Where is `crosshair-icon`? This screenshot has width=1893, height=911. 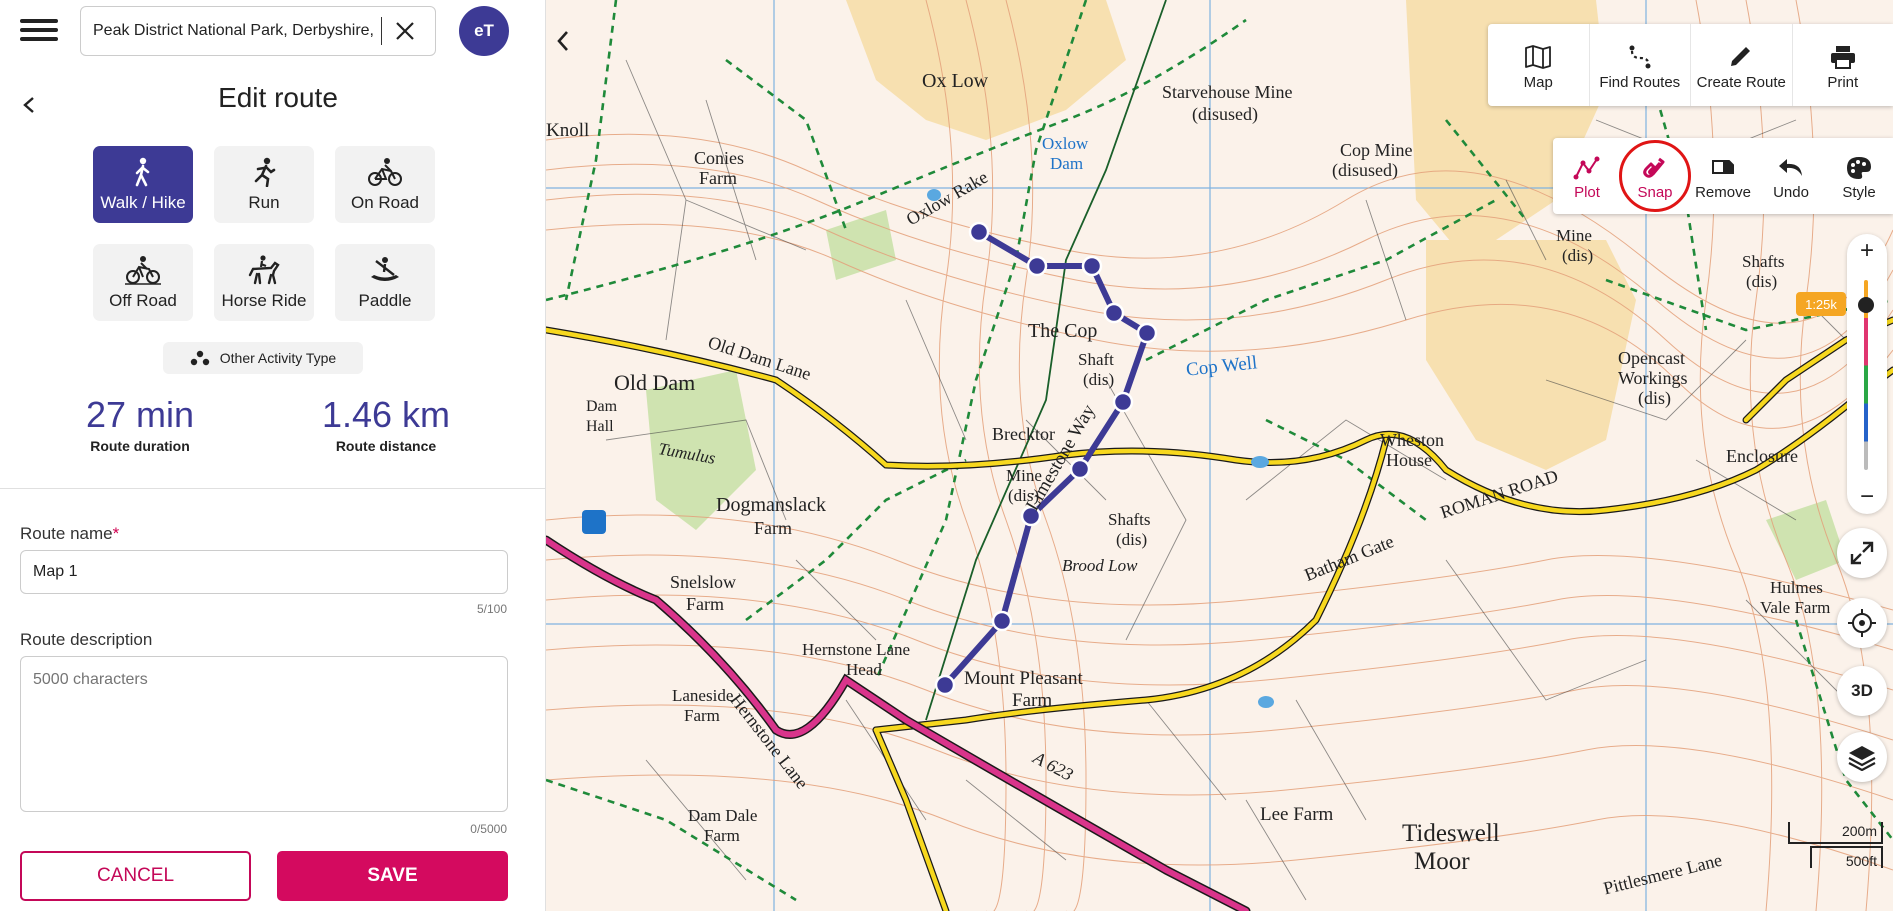 crosshair-icon is located at coordinates (1862, 623).